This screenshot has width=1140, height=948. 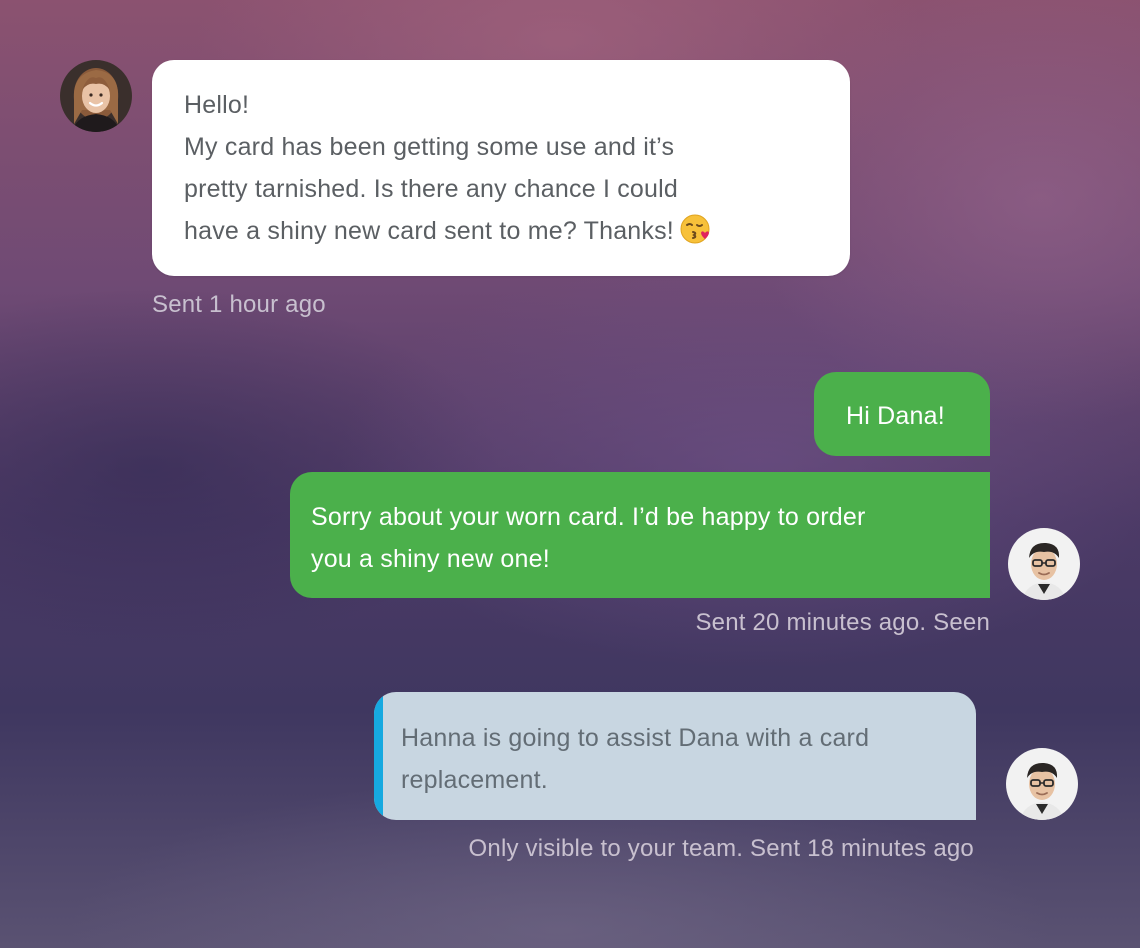 I want to click on outgoing-message-bubble: Hi Dana!, so click(x=902, y=414).